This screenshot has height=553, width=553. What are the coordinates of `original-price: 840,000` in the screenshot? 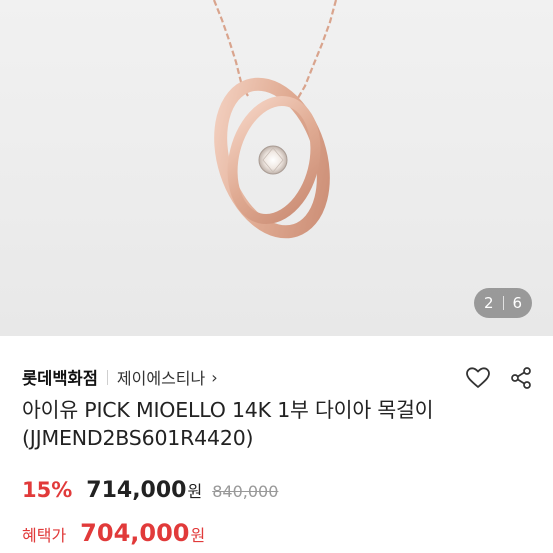 It's located at (245, 491).